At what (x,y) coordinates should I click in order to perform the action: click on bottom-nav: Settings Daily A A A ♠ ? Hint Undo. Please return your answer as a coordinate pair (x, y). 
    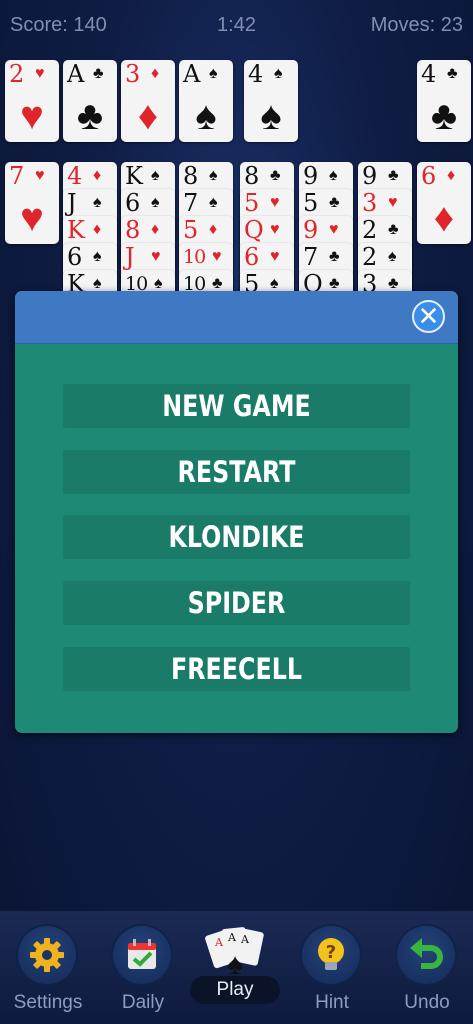
    Looking at the image, I should click on (236, 967).